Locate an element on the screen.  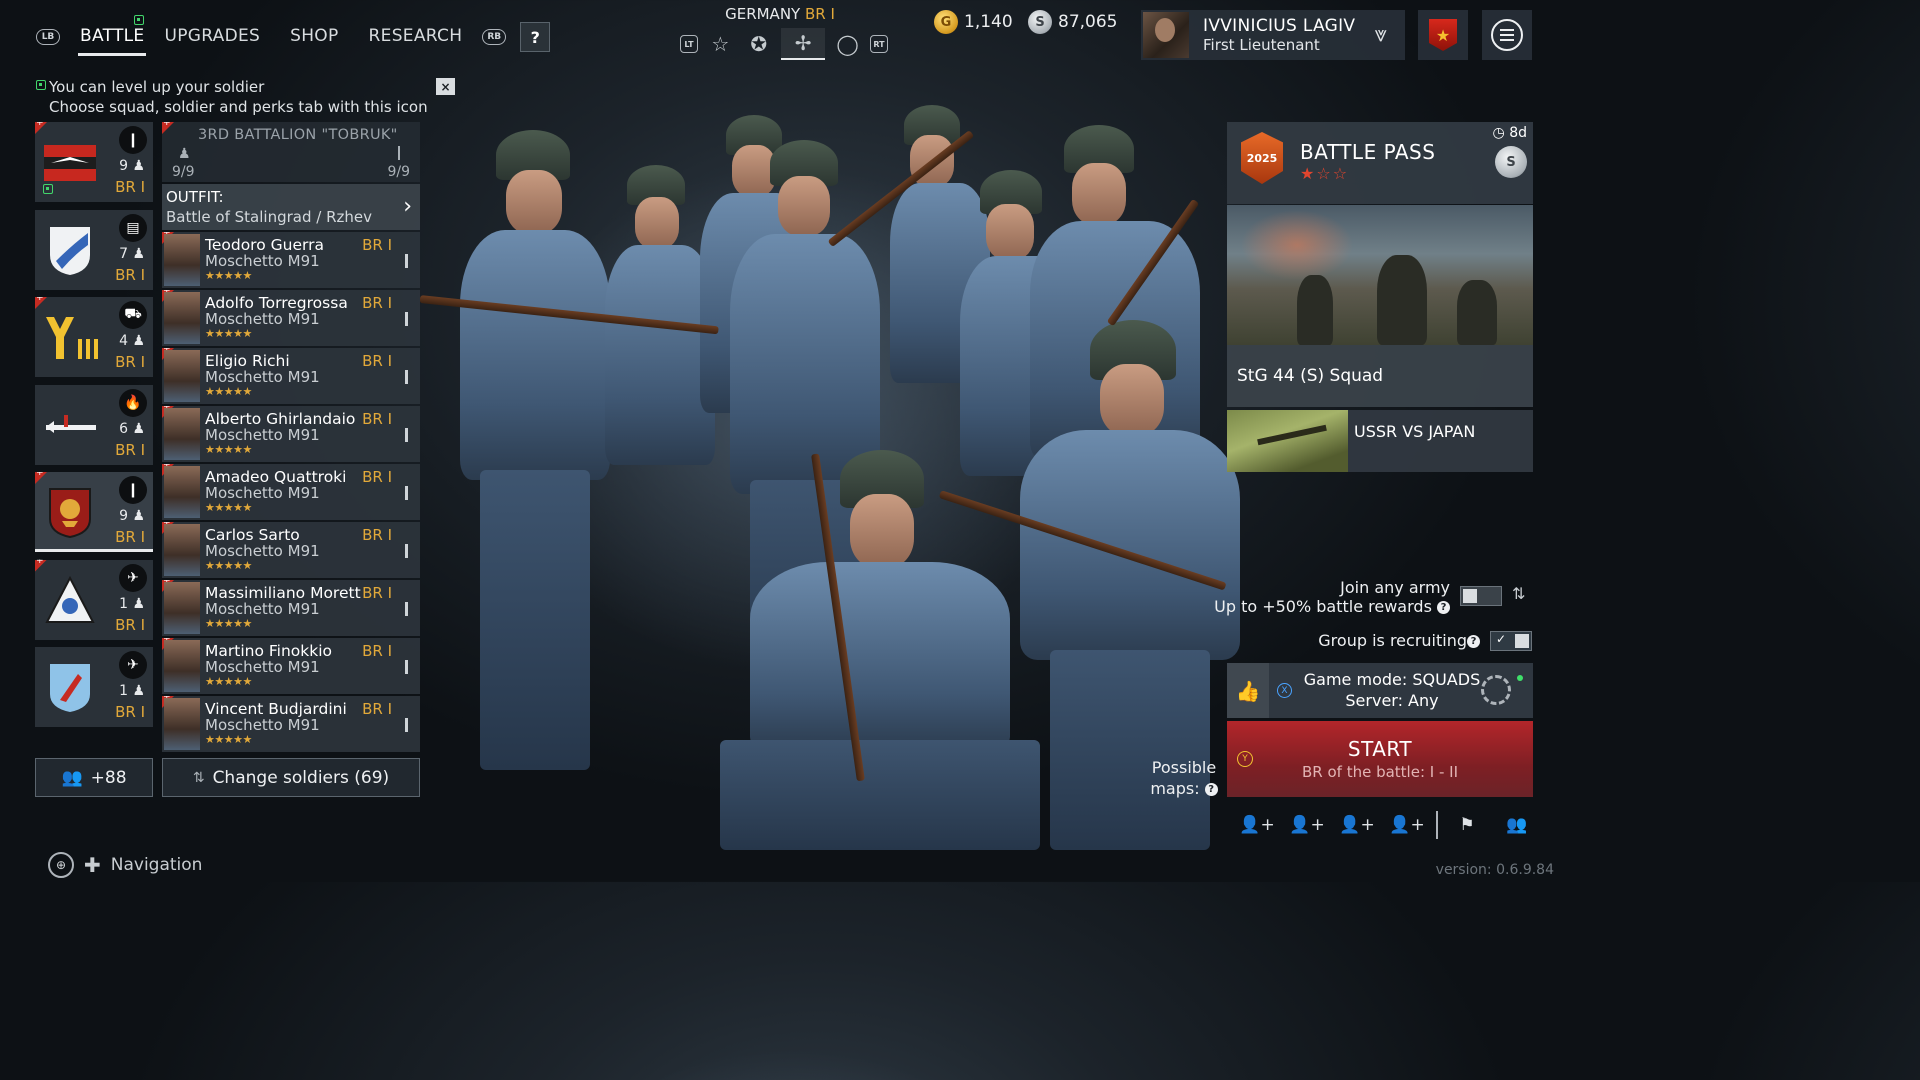
circle-icon: ◯ is located at coordinates (848, 44).